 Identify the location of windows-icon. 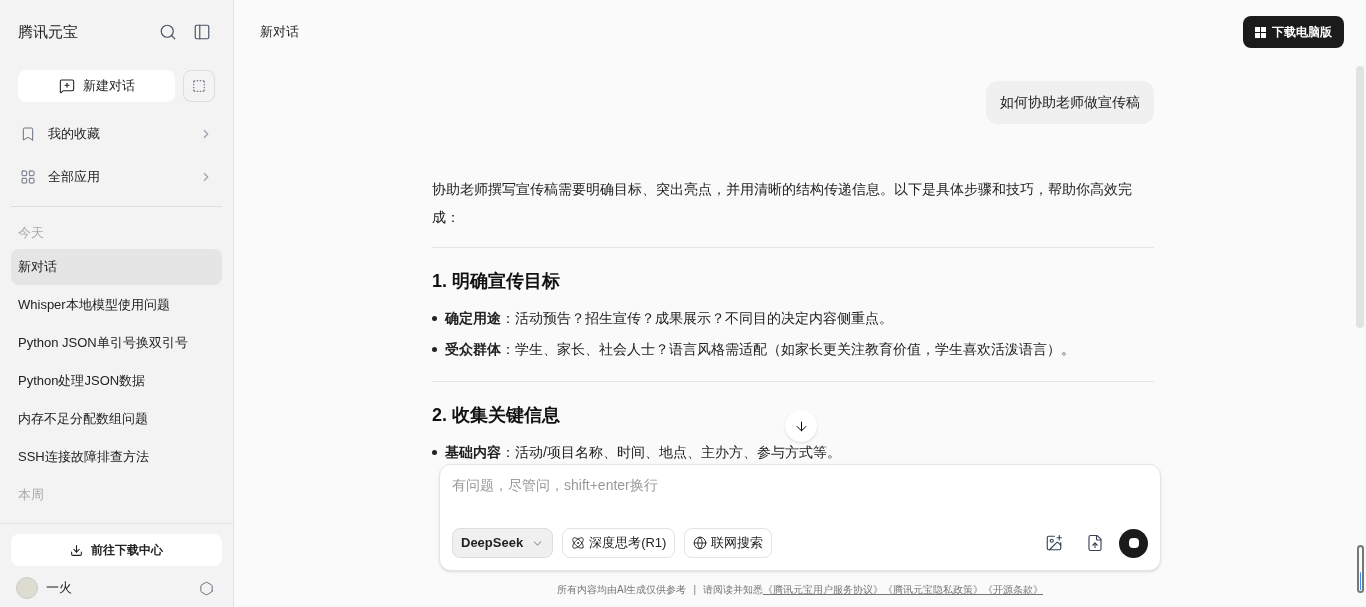
(1260, 32).